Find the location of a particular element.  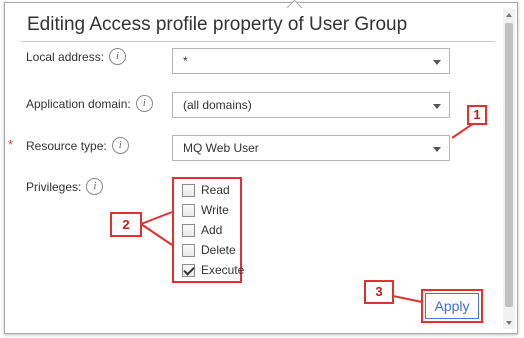

local-address-select: * is located at coordinates (311, 61).